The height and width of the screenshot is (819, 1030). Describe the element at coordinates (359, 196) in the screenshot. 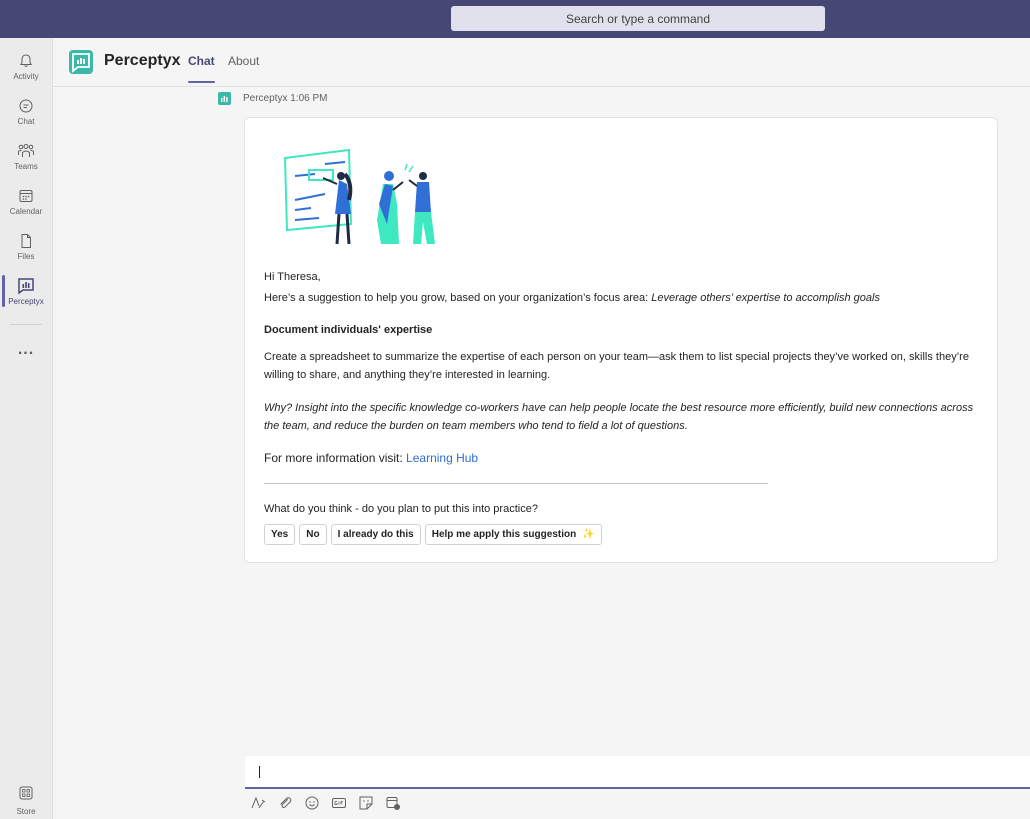

I see `collaboration-illustration` at that location.